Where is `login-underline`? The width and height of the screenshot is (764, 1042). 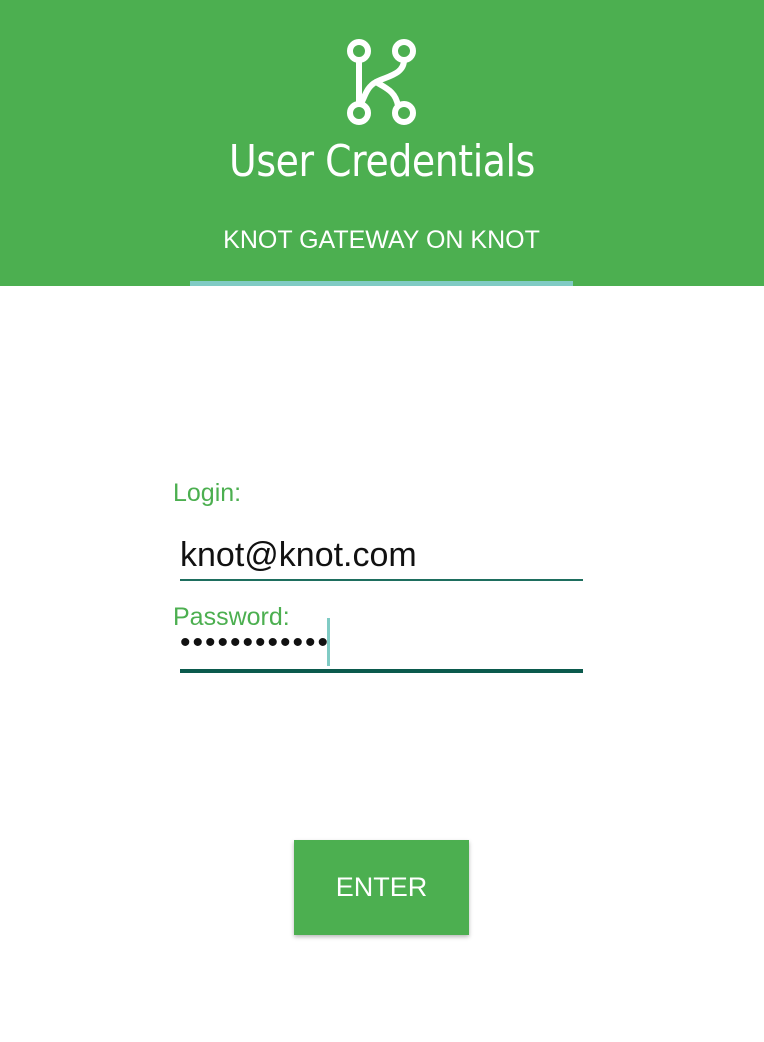
login-underline is located at coordinates (381, 580).